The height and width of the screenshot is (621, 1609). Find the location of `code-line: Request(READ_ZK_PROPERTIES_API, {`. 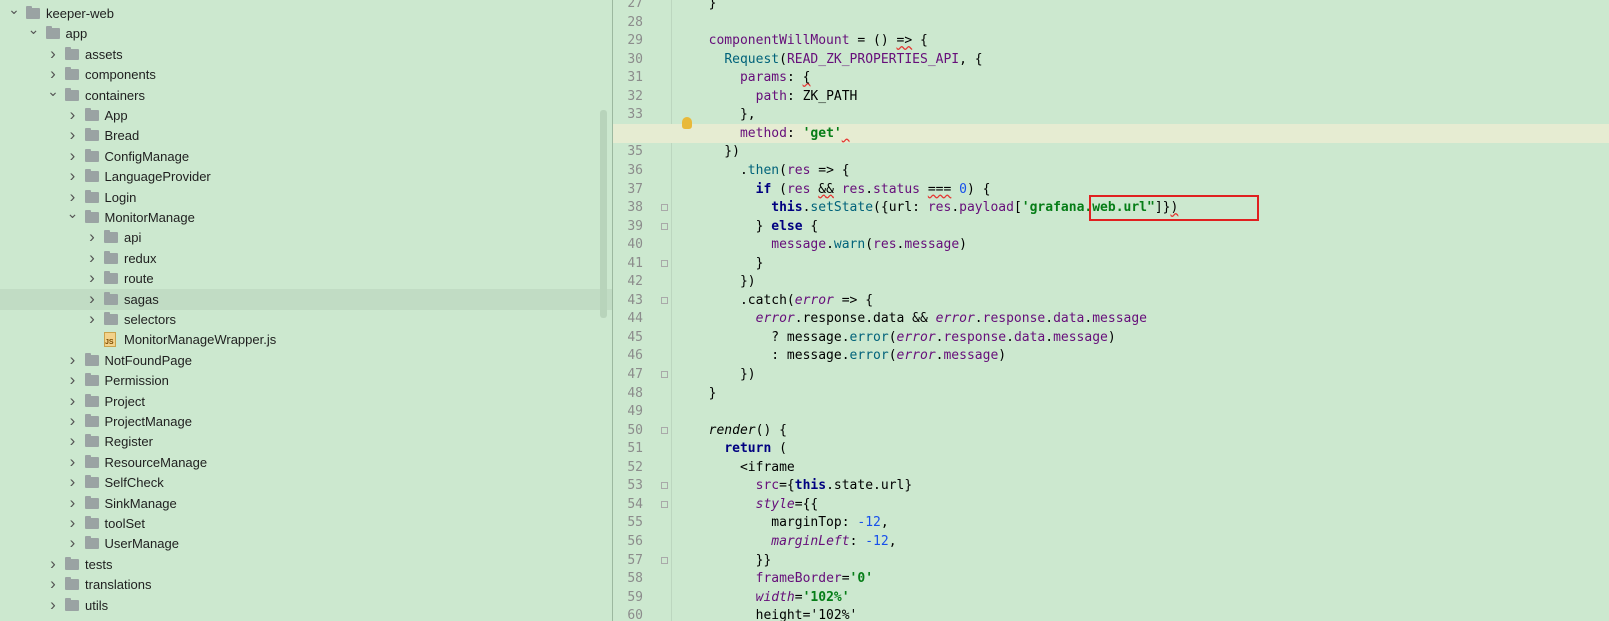

code-line: Request(READ_ZK_PROPERTIES_API, { is located at coordinates (1111, 59).